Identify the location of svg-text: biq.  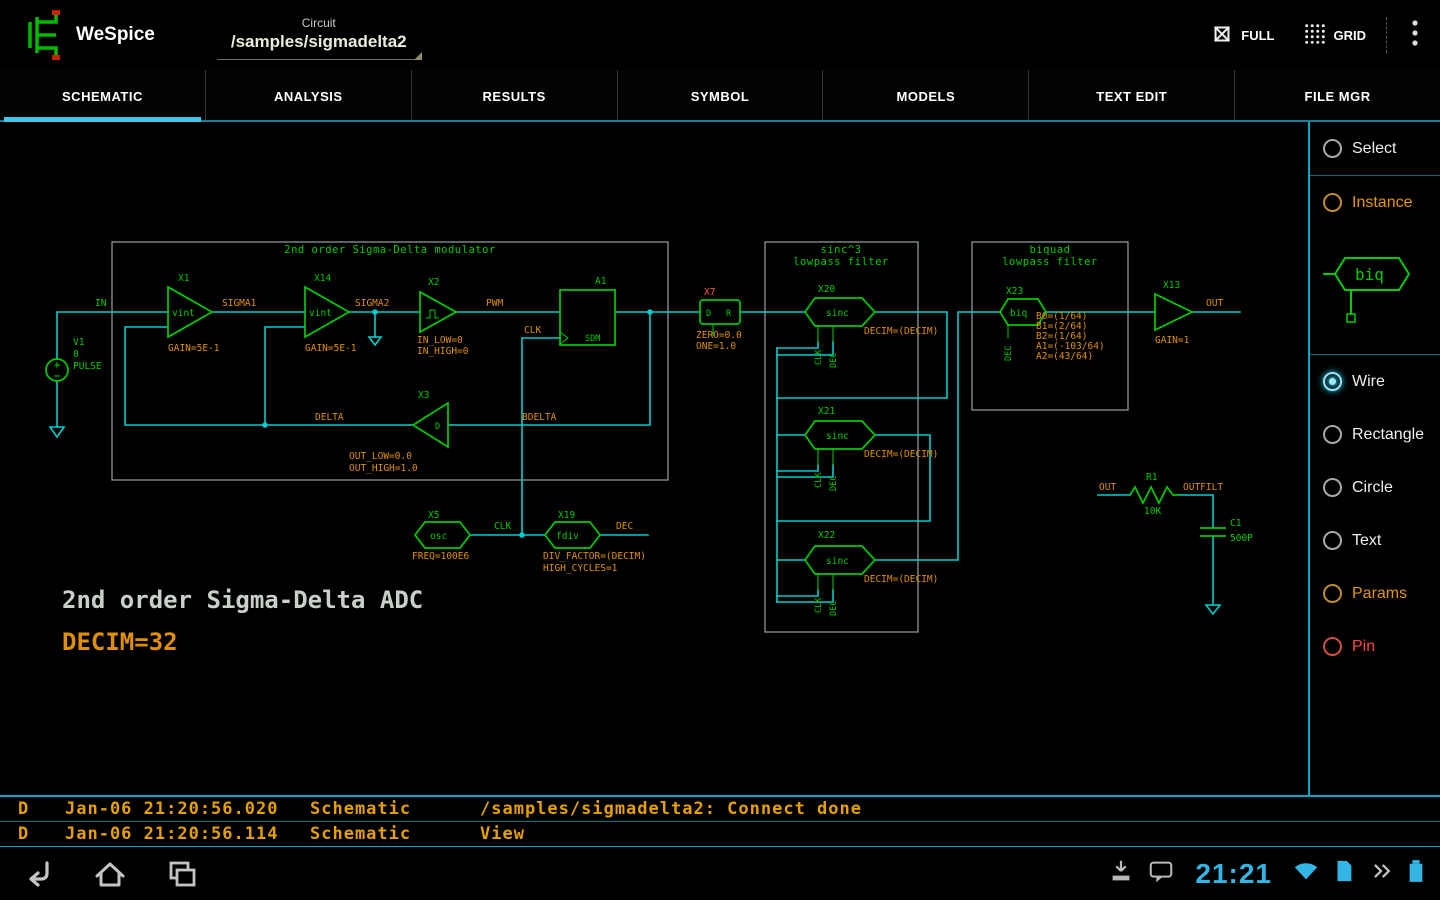
(1018, 313).